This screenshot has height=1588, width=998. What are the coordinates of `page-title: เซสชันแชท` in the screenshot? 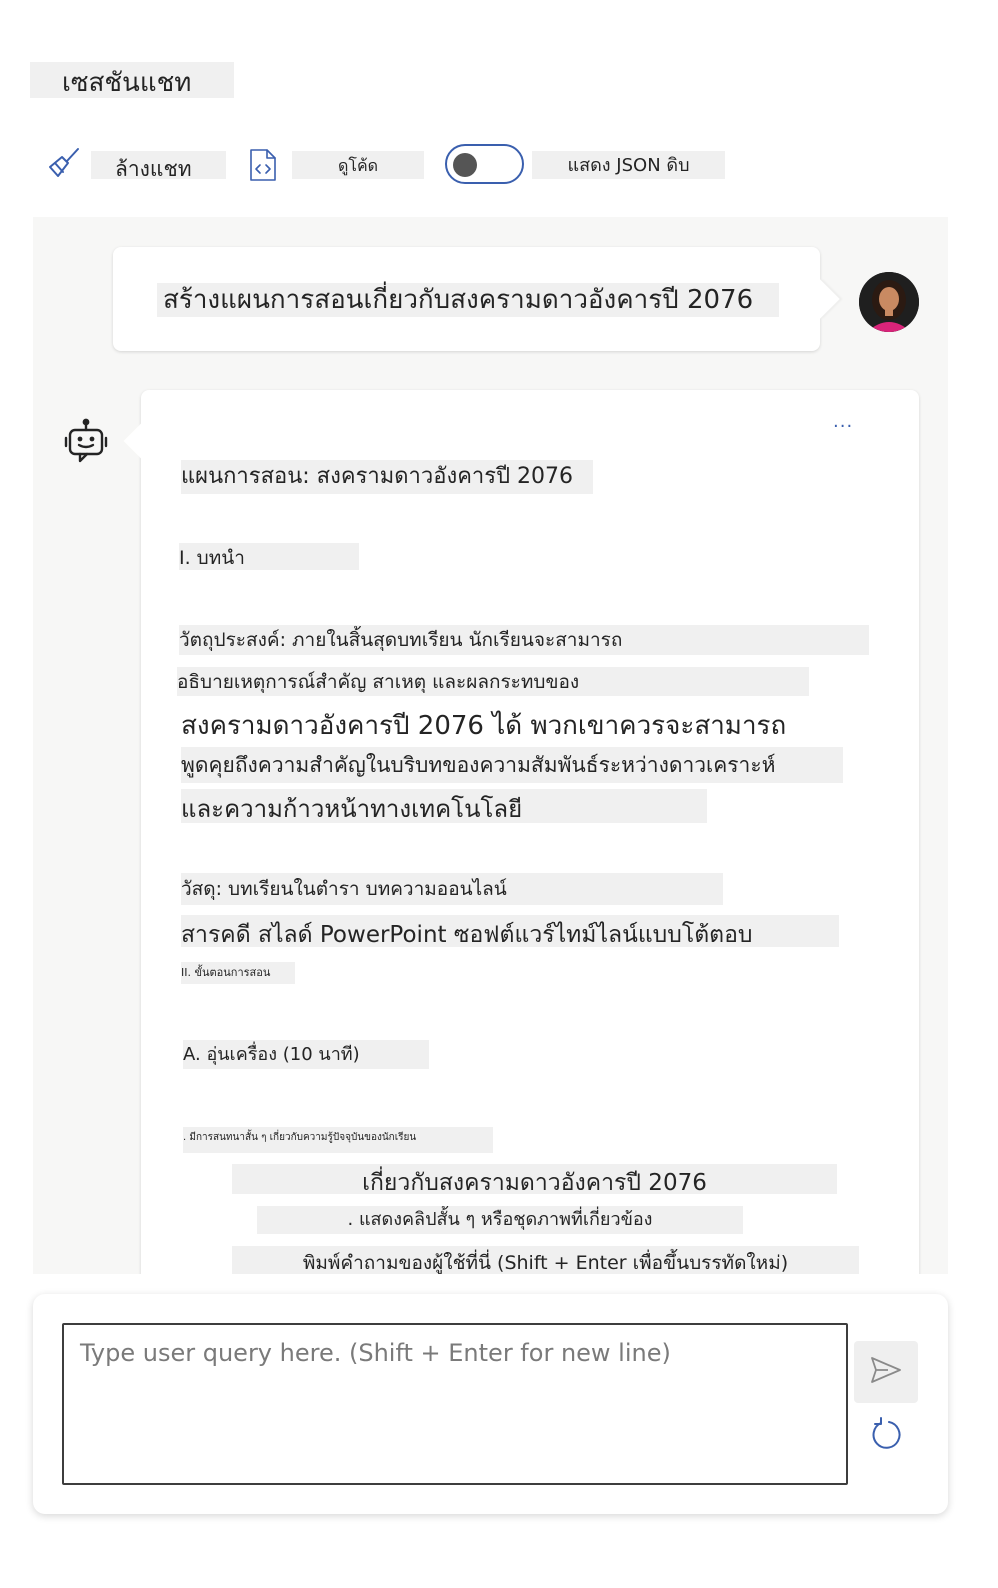 It's located at (132, 80).